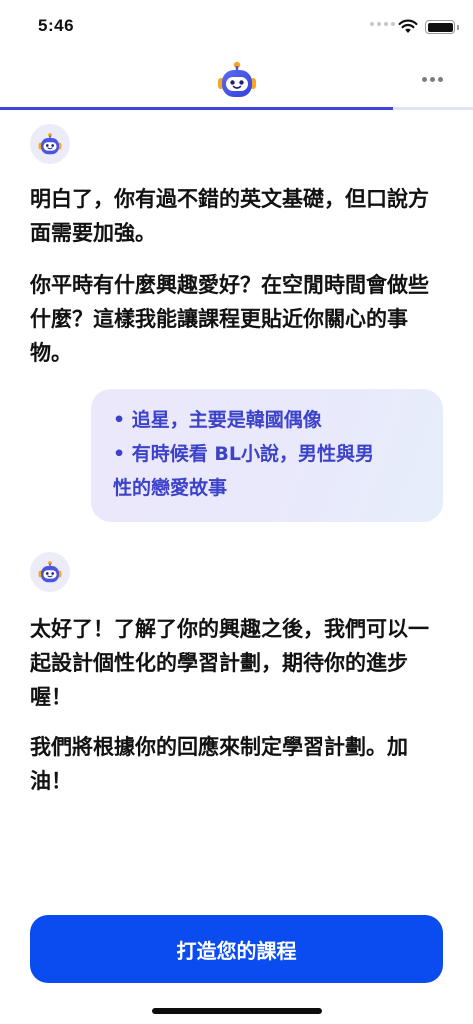  I want to click on bot-message-text: 太好了！了解了你的興趣之後，我們可以一起設計個性化的學習計劃，期待你的進步喔！, so click(229, 663).